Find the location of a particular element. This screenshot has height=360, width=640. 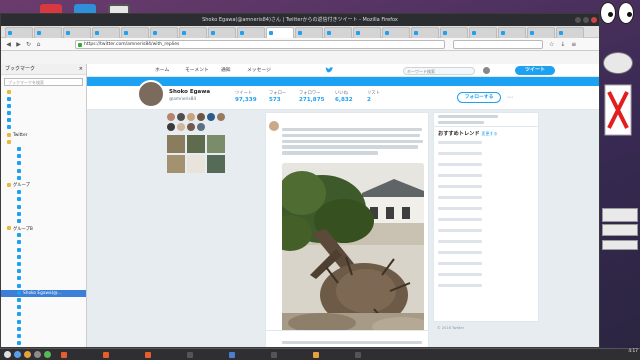

close-x-icon is located at coordinates (618, 110).